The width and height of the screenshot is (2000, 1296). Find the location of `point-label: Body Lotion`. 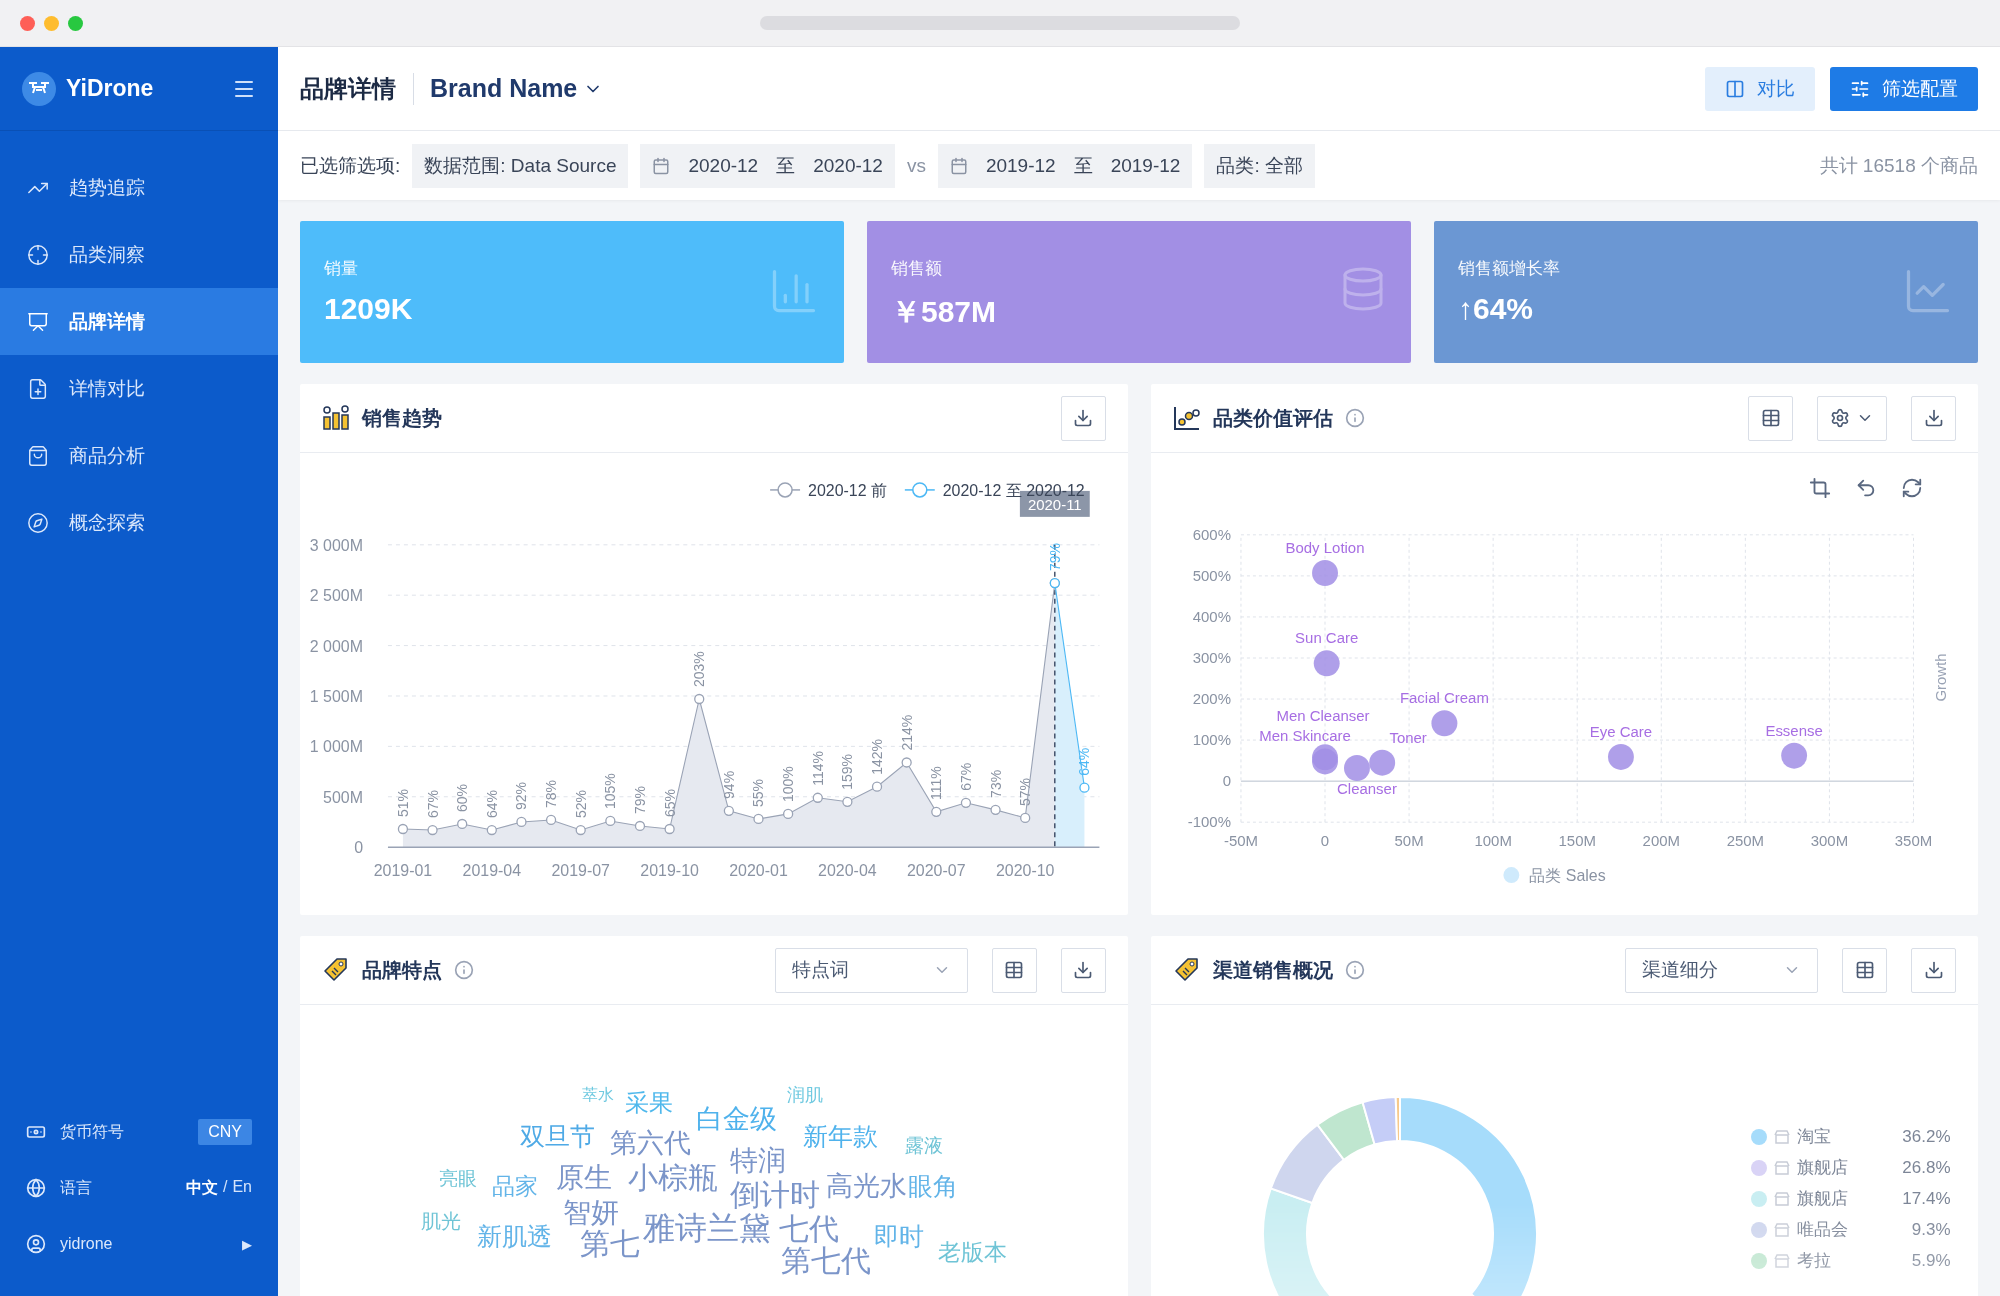

point-label: Body Lotion is located at coordinates (1324, 548).